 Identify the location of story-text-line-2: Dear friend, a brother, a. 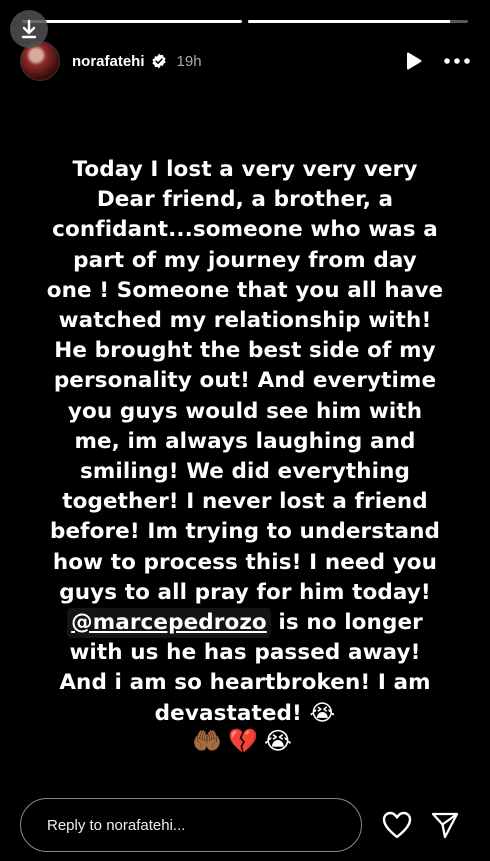
(245, 200).